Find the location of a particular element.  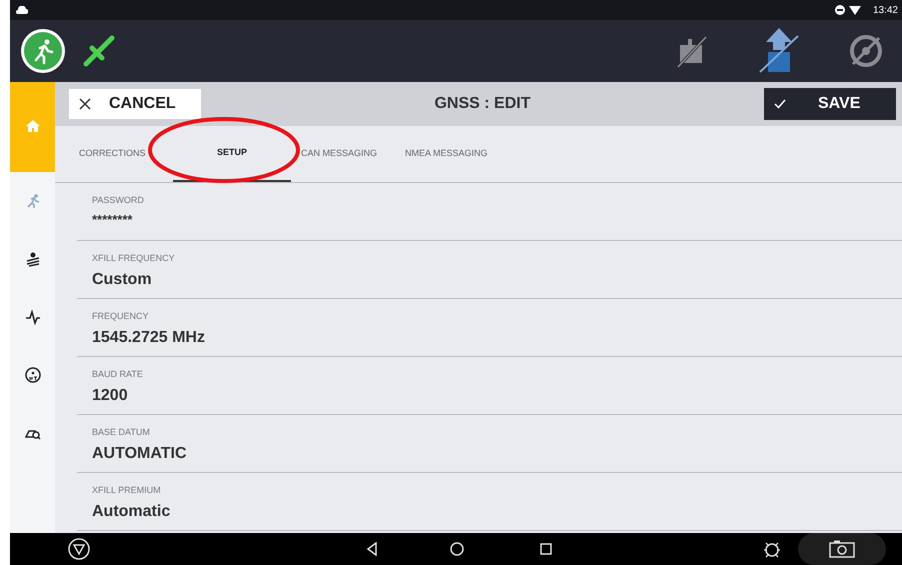

logo-icon is located at coordinates (79, 549).